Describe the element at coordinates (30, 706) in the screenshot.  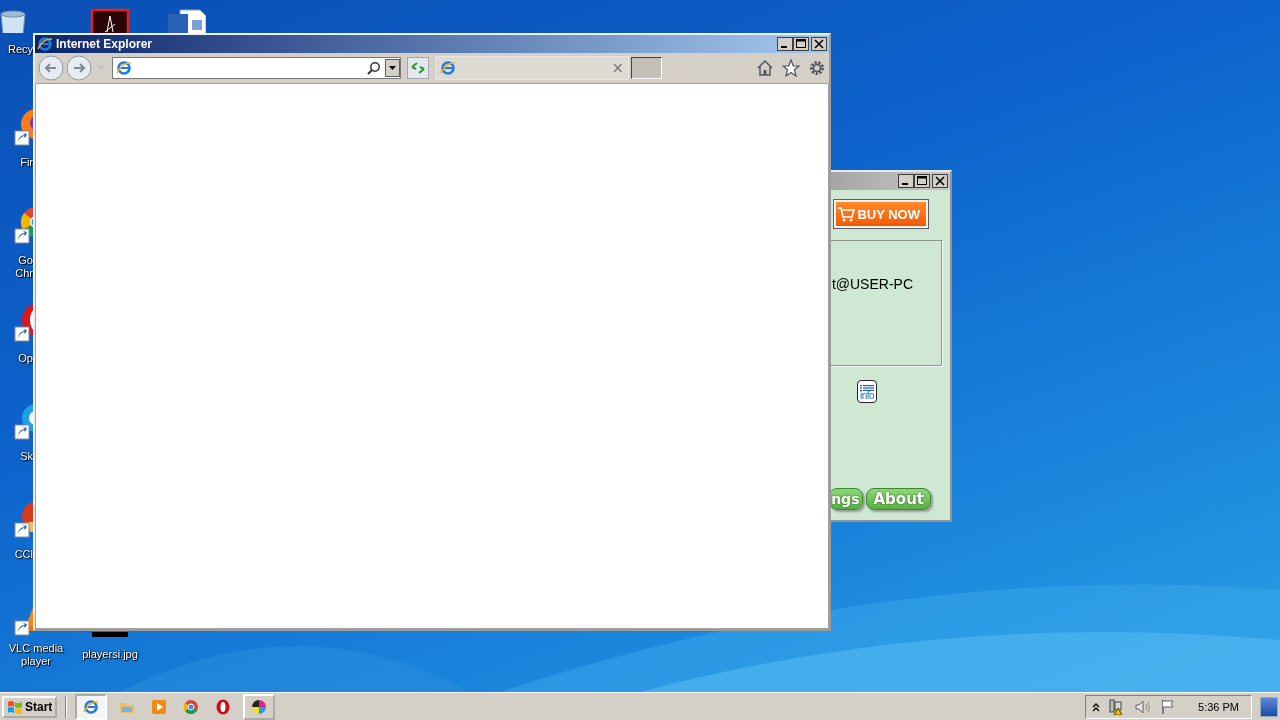
I see `start-button: Start` at that location.